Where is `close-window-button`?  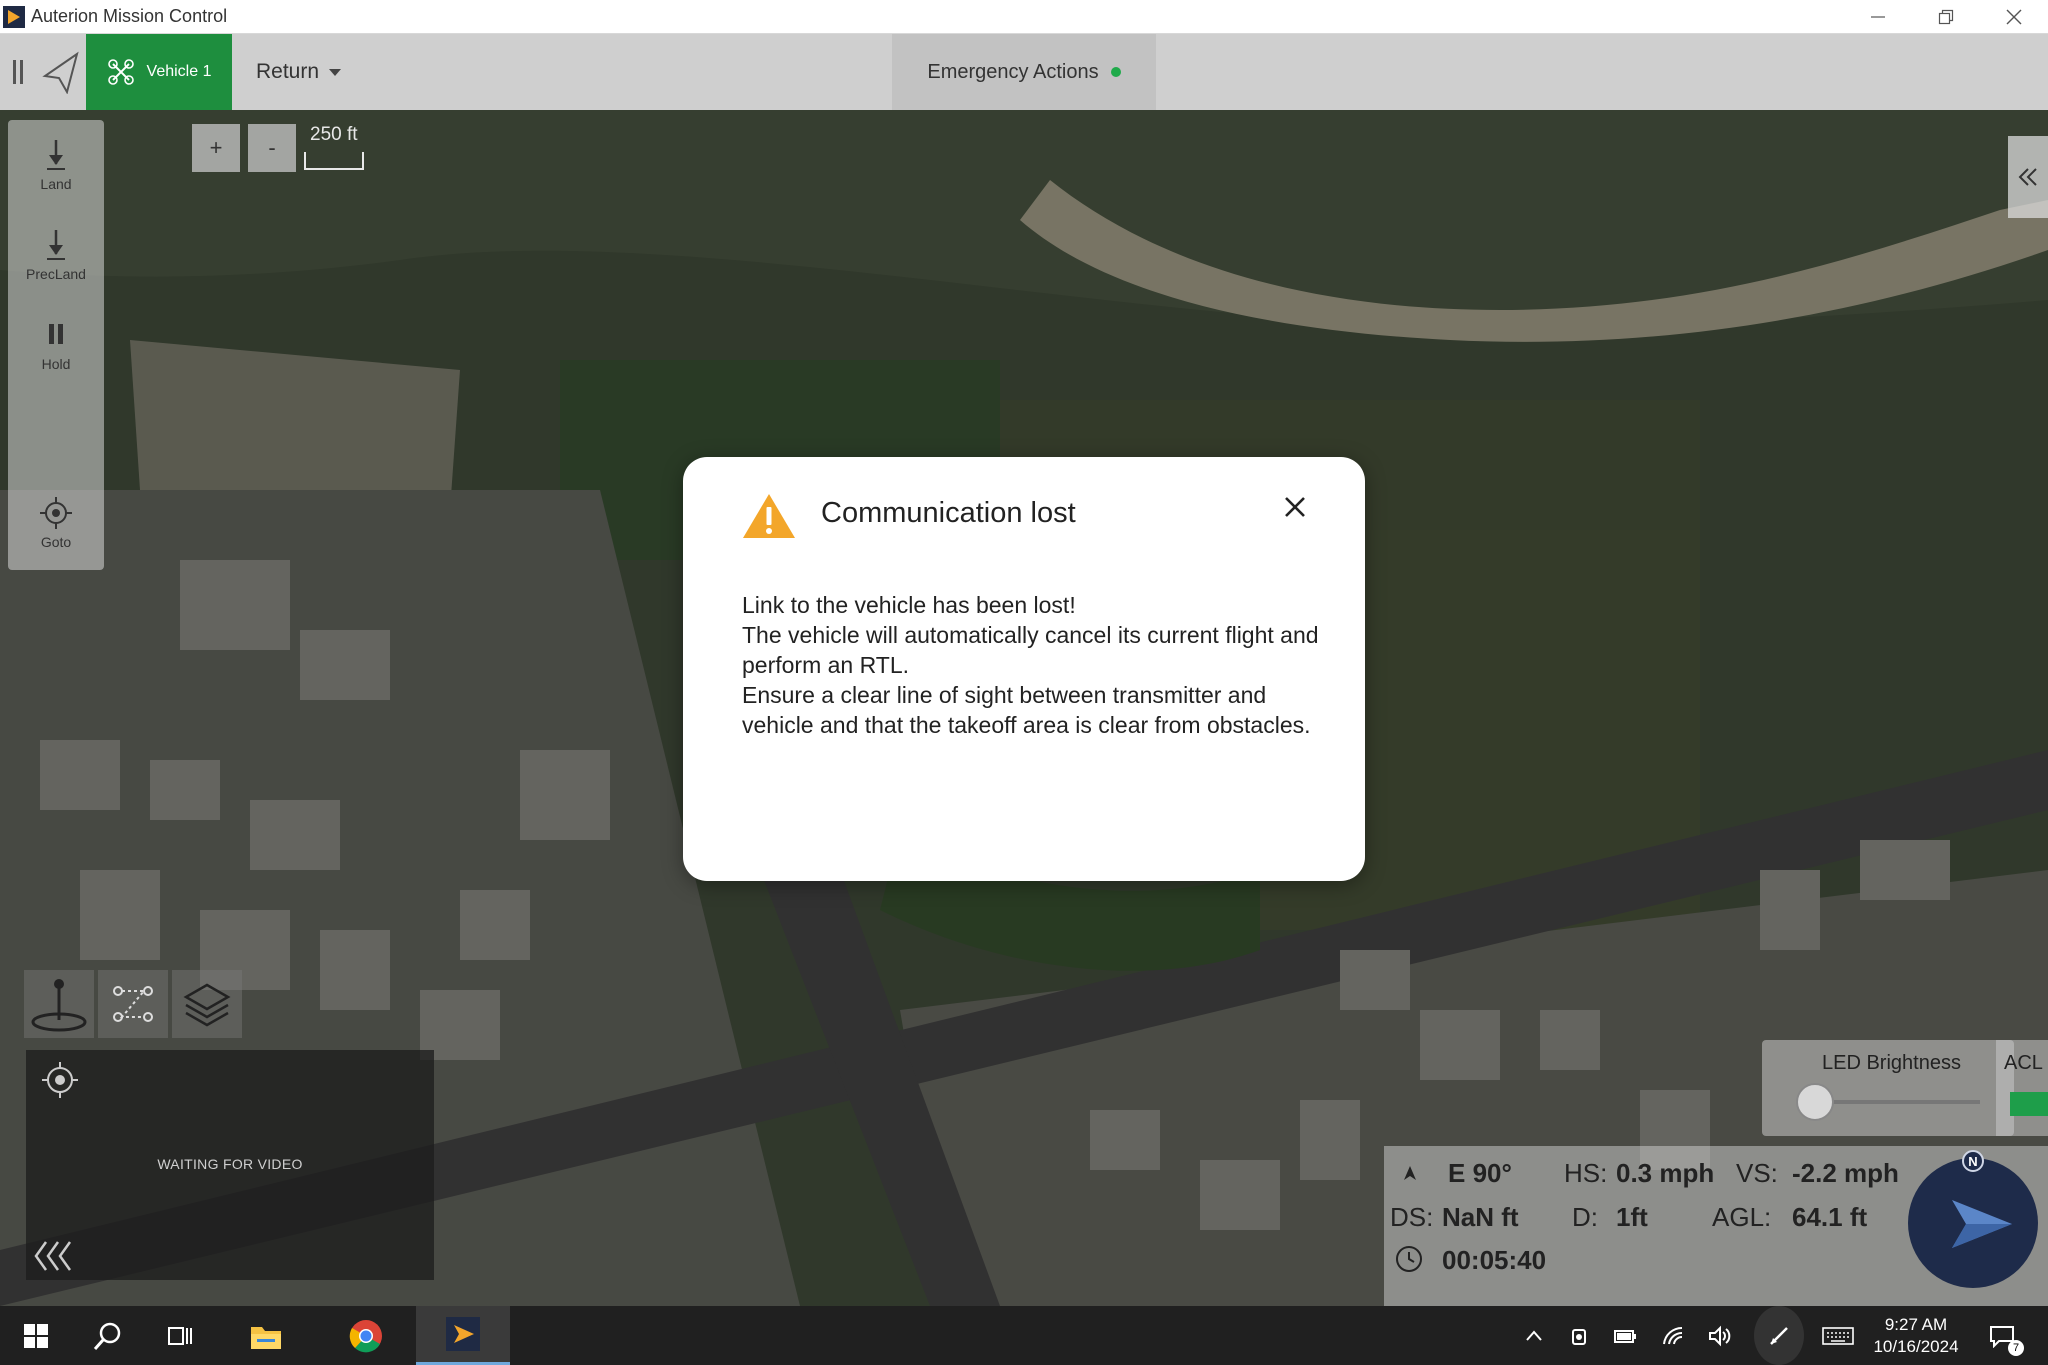 close-window-button is located at coordinates (2014, 17).